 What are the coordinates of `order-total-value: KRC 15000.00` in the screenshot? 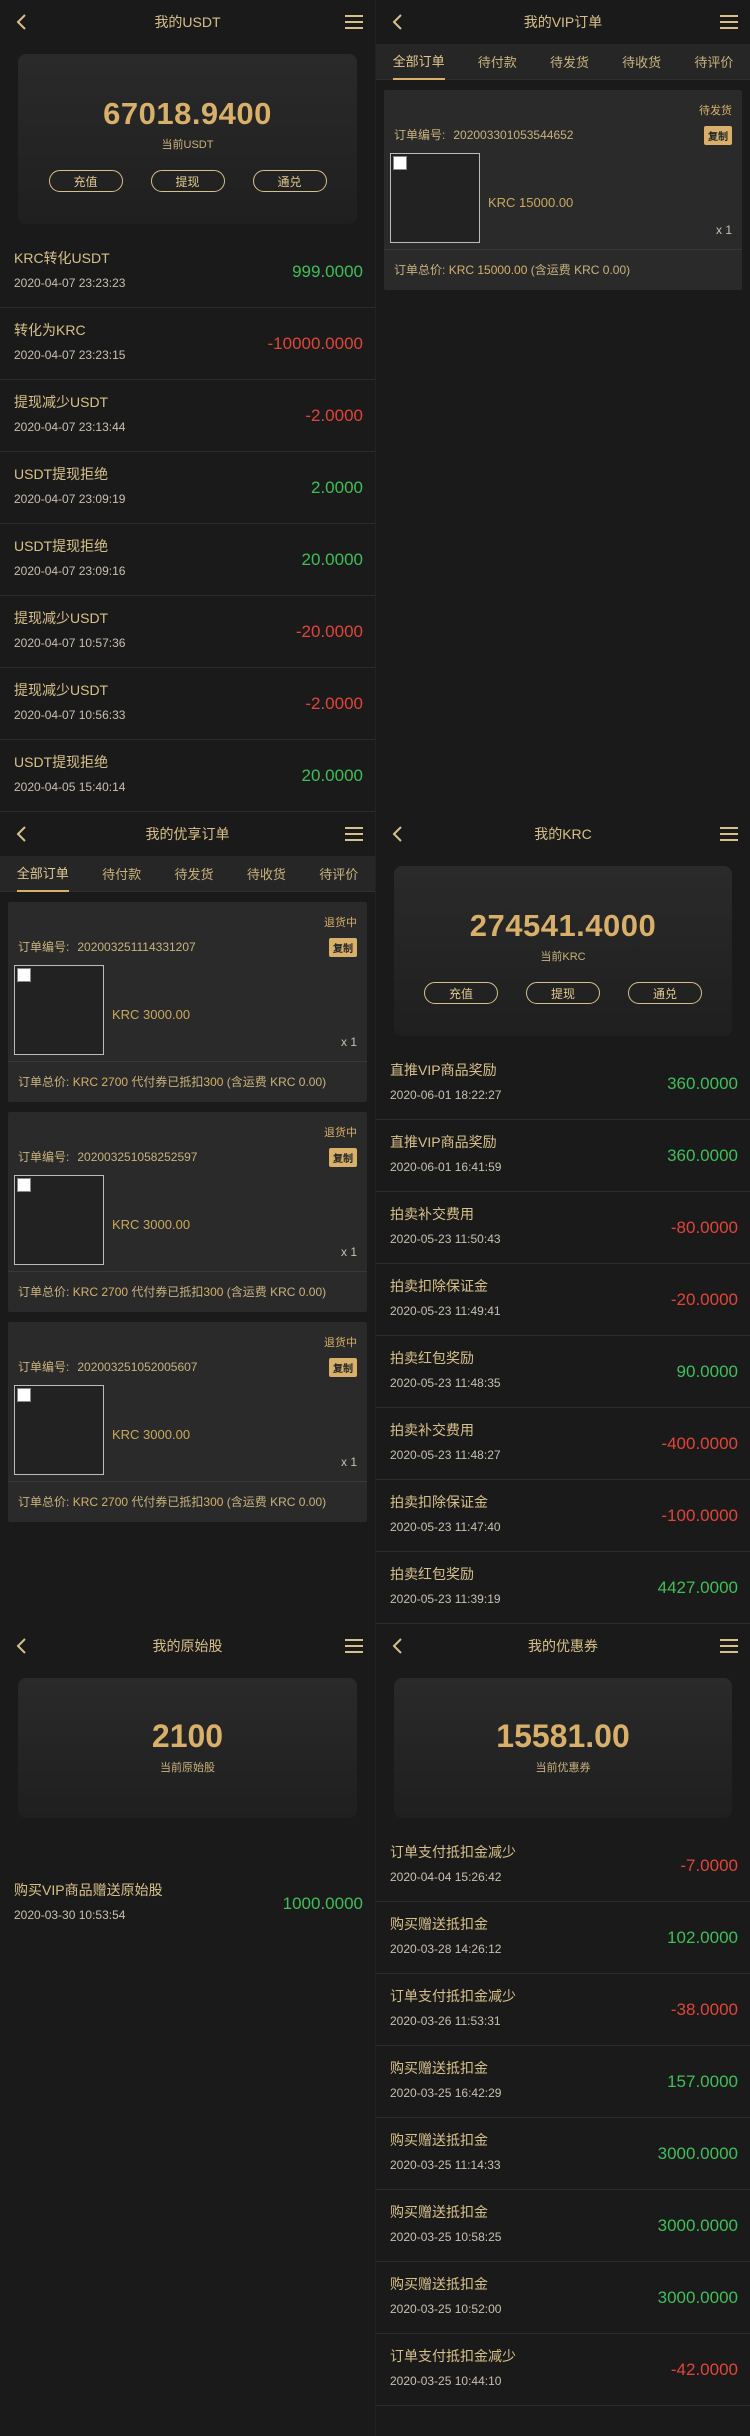 It's located at (488, 270).